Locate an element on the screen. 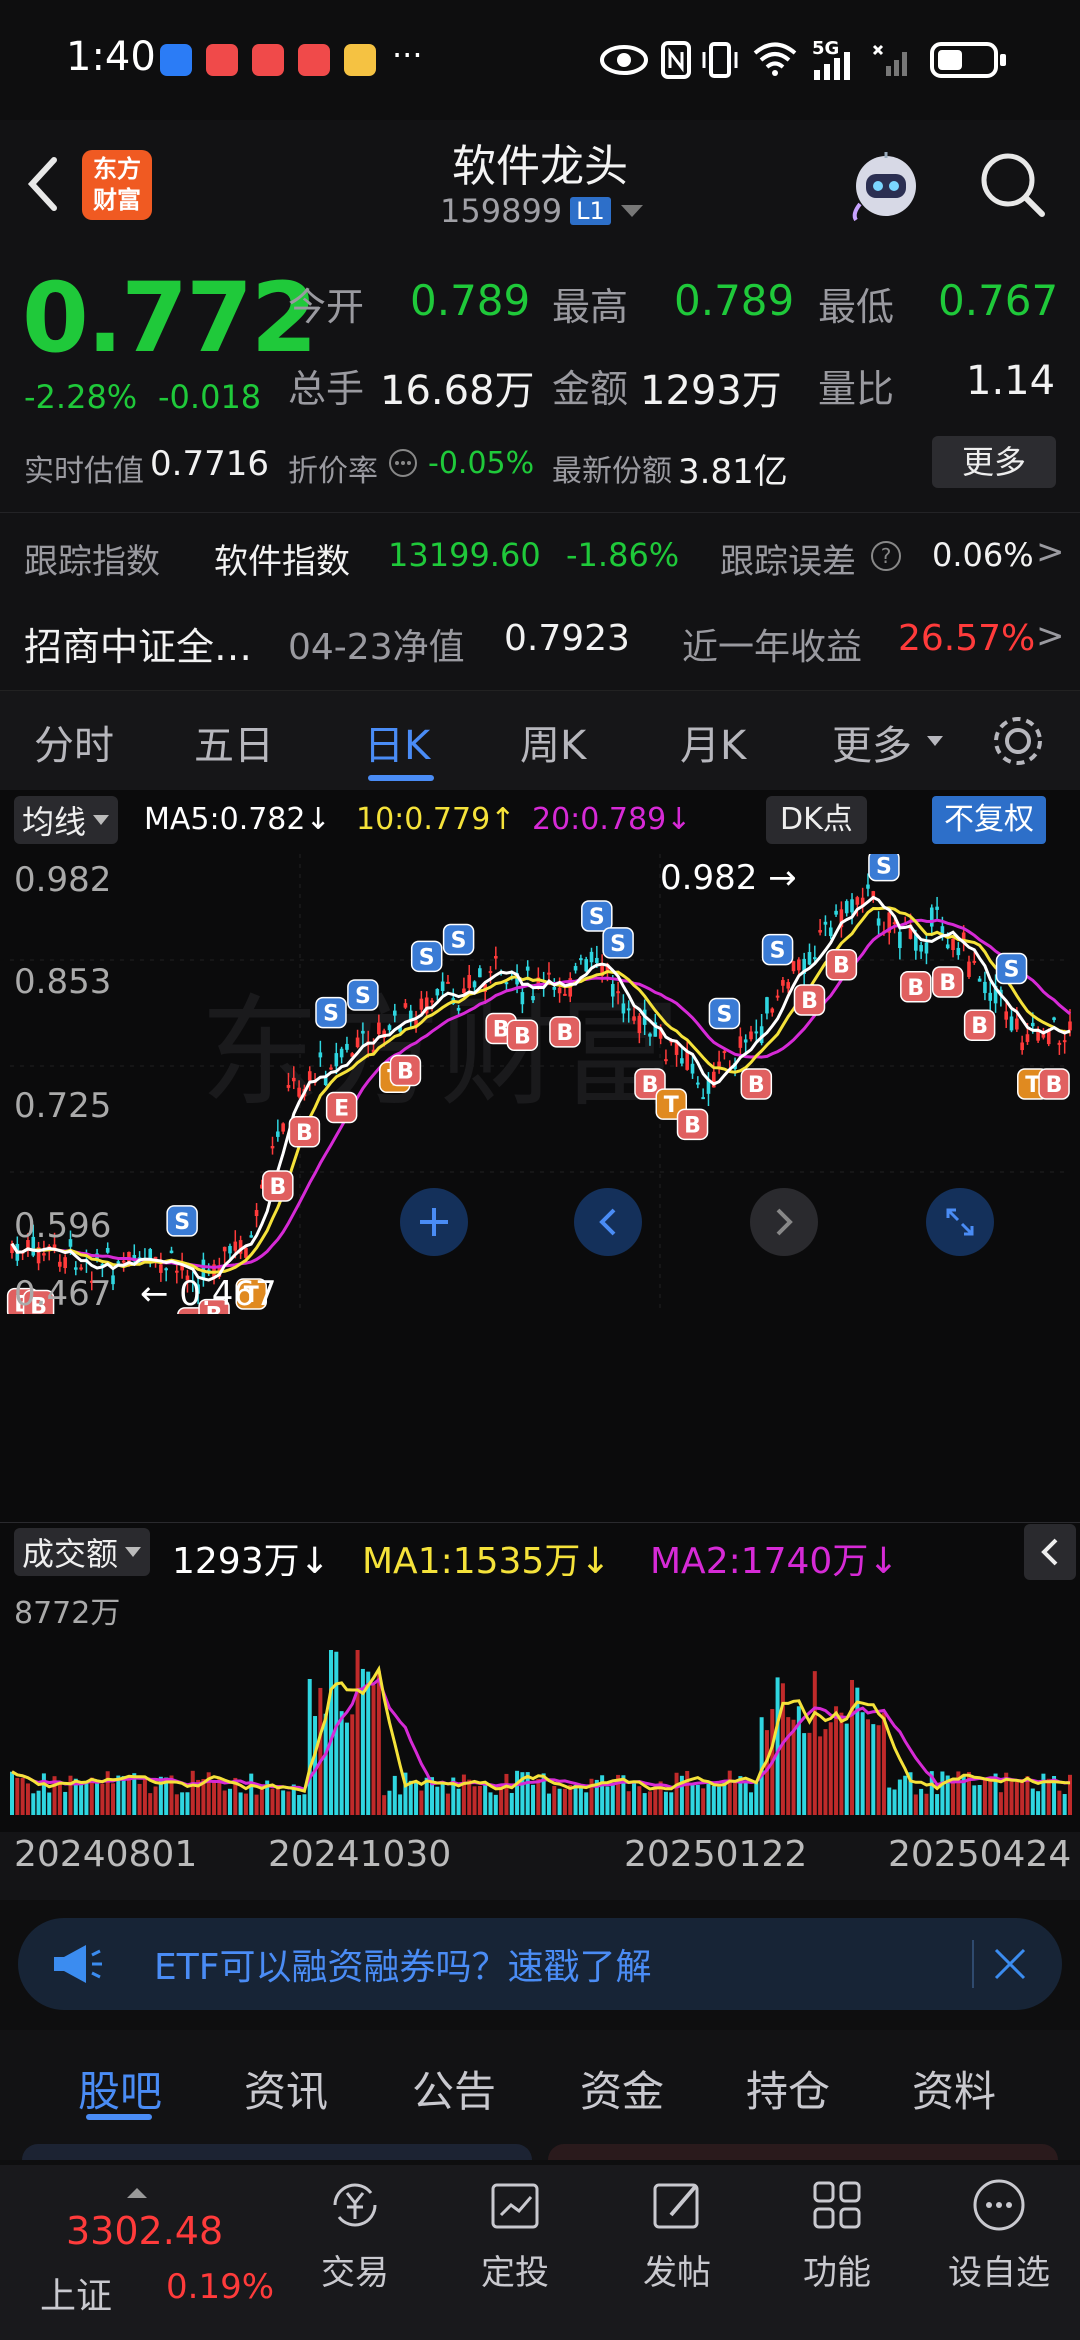  info-dots-icon is located at coordinates (403, 463).